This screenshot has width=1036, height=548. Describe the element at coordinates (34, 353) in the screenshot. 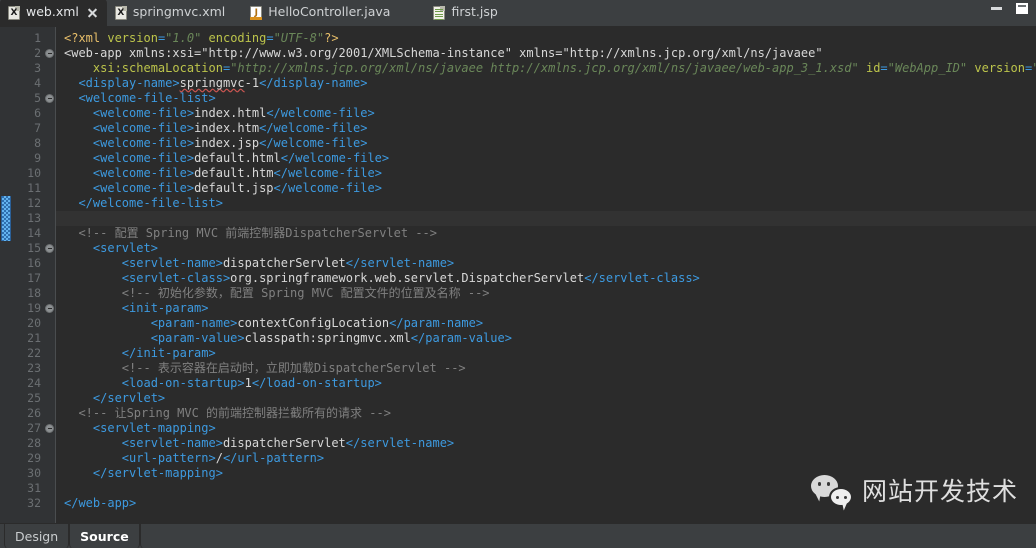

I see `line-number: 22` at that location.